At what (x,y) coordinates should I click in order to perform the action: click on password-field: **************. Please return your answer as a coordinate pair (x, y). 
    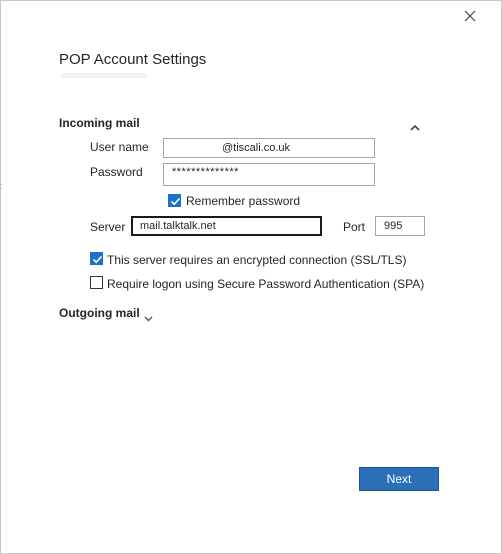
    Looking at the image, I should click on (269, 174).